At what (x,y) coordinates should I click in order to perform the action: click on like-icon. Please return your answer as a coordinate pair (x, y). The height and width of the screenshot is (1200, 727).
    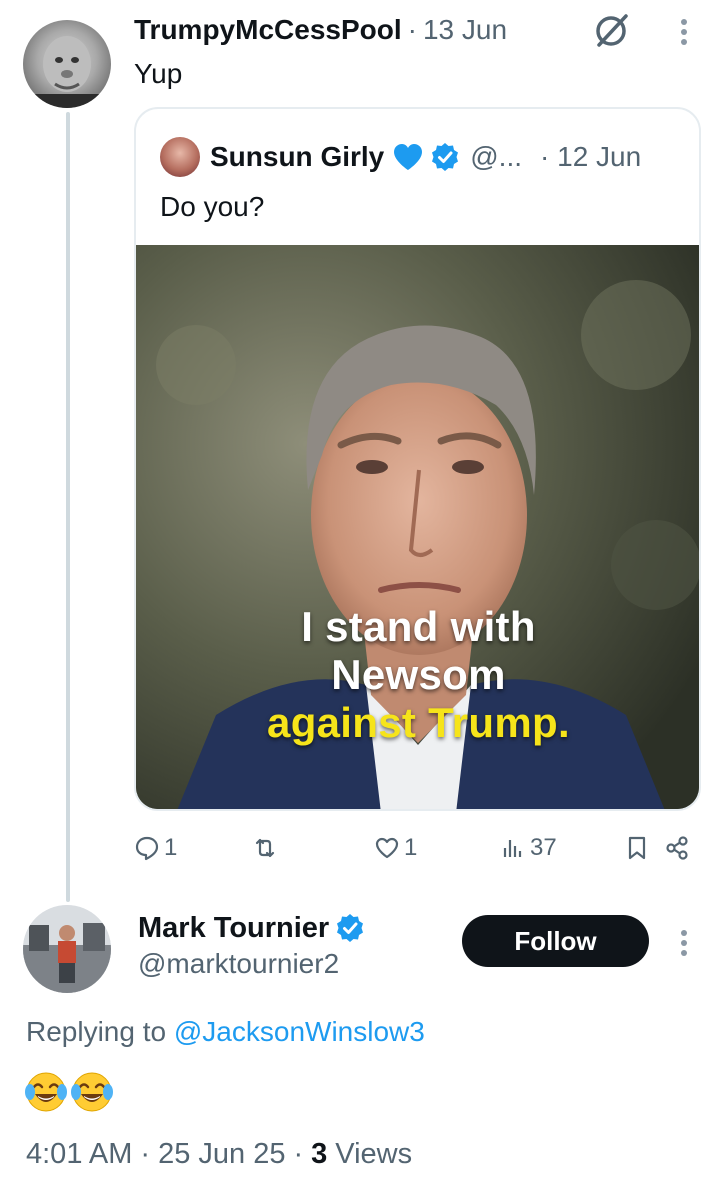
    Looking at the image, I should click on (387, 848).